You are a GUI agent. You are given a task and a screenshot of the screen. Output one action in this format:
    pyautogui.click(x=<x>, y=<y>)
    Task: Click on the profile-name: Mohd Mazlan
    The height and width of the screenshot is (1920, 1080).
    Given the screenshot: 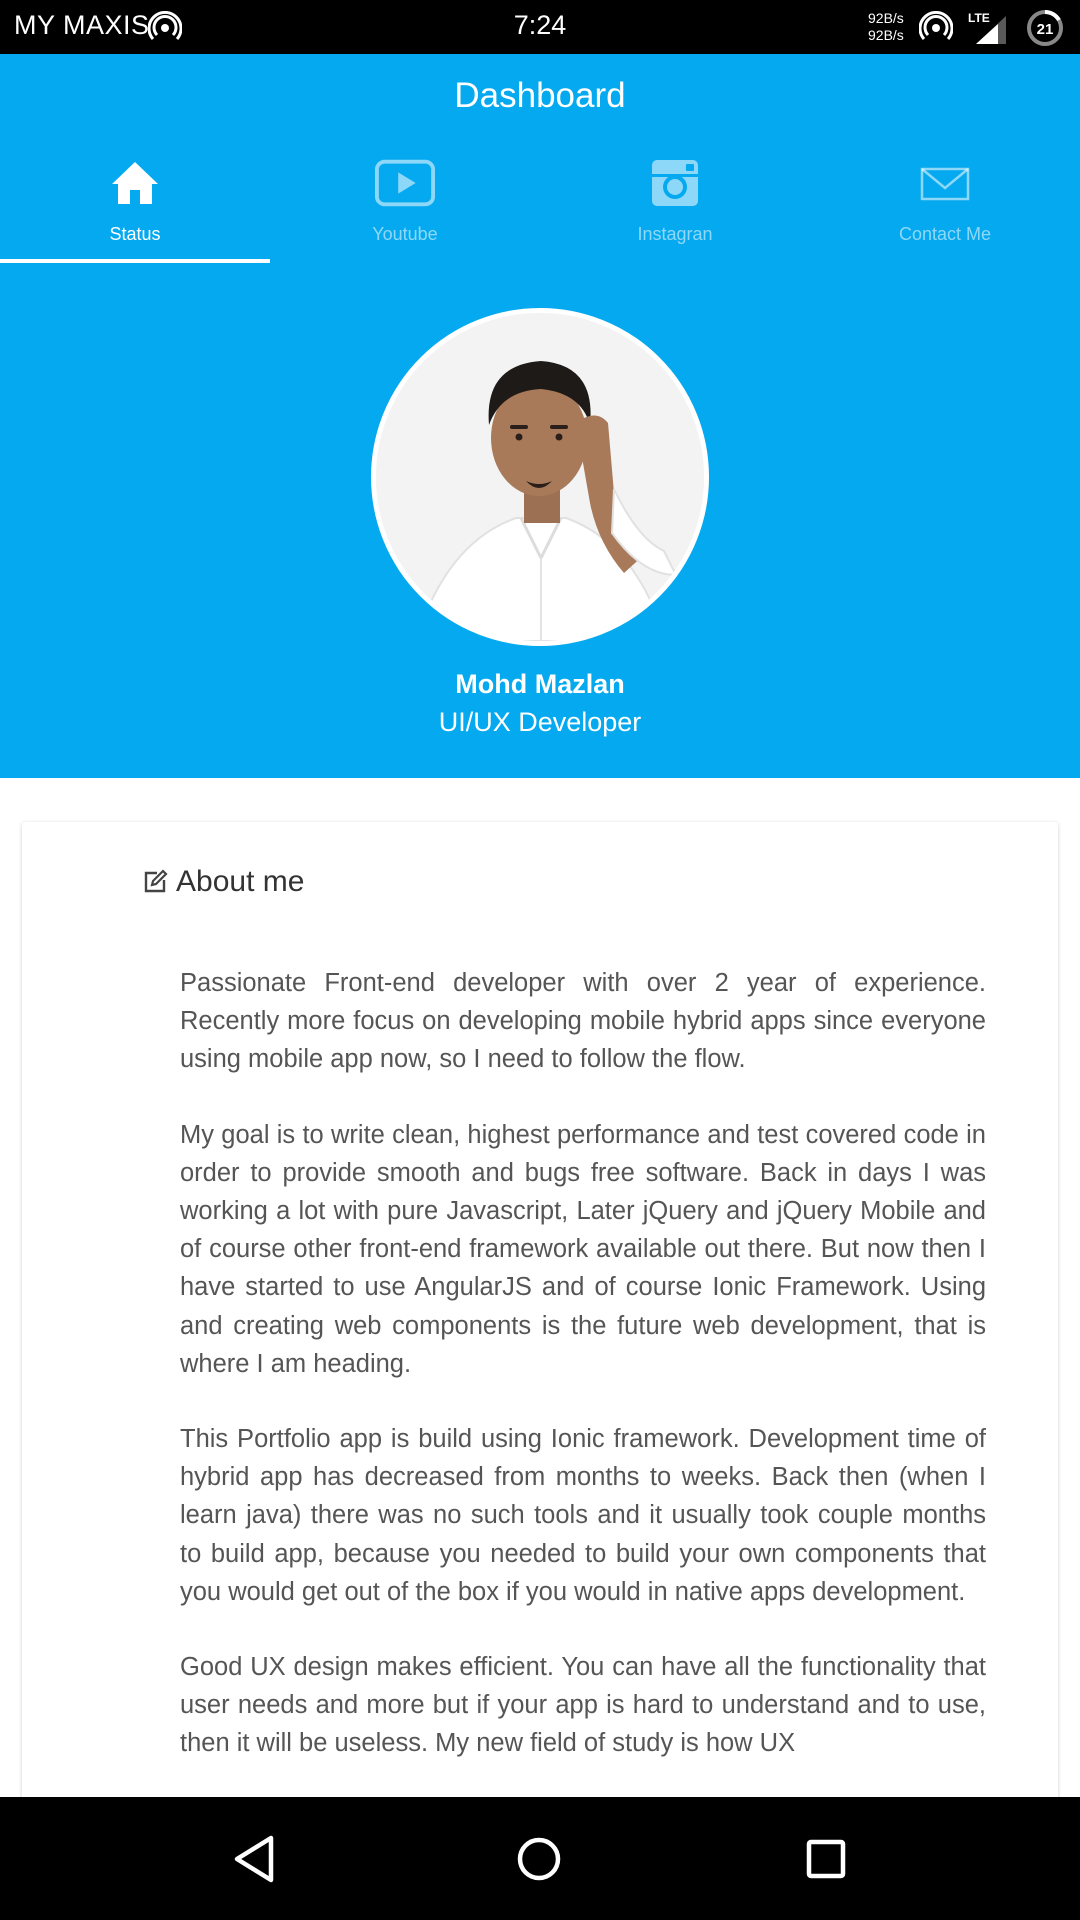 What is the action you would take?
    pyautogui.click(x=540, y=684)
    